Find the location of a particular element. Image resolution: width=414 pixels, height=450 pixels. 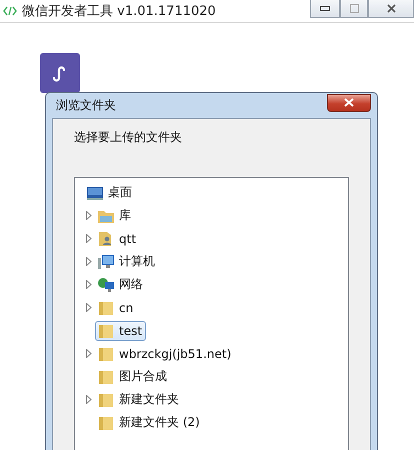

tree-item: test is located at coordinates (120, 330).